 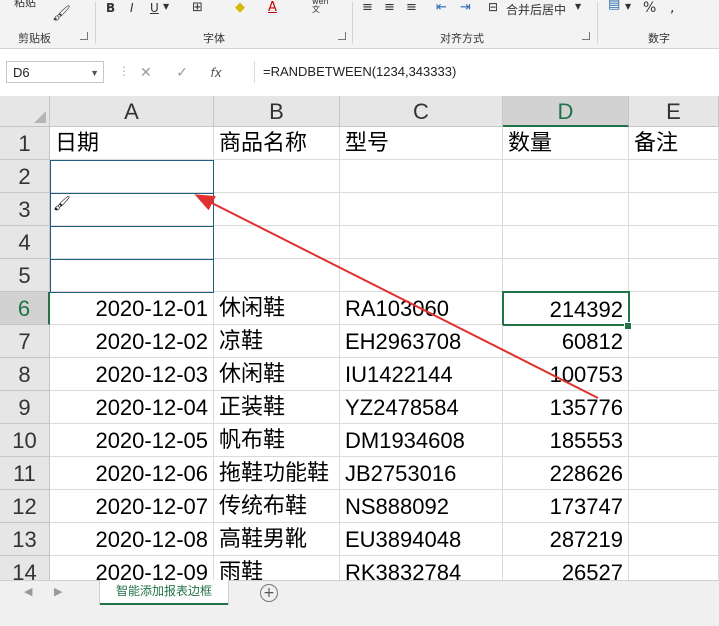 I want to click on cell-b2, so click(x=277, y=176).